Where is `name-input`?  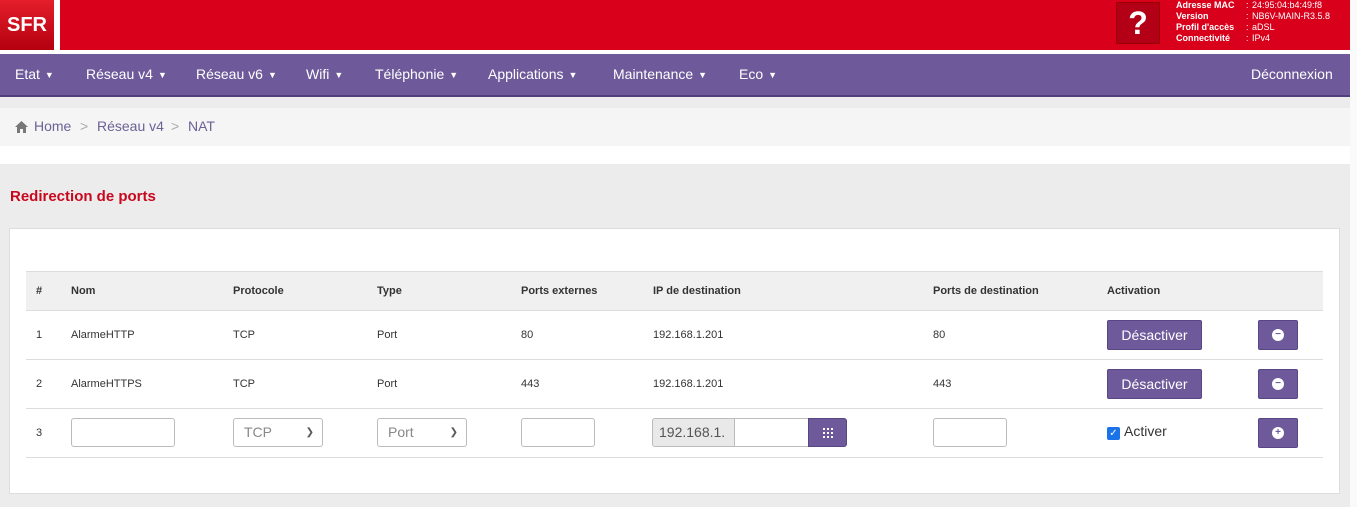 name-input is located at coordinates (123, 432).